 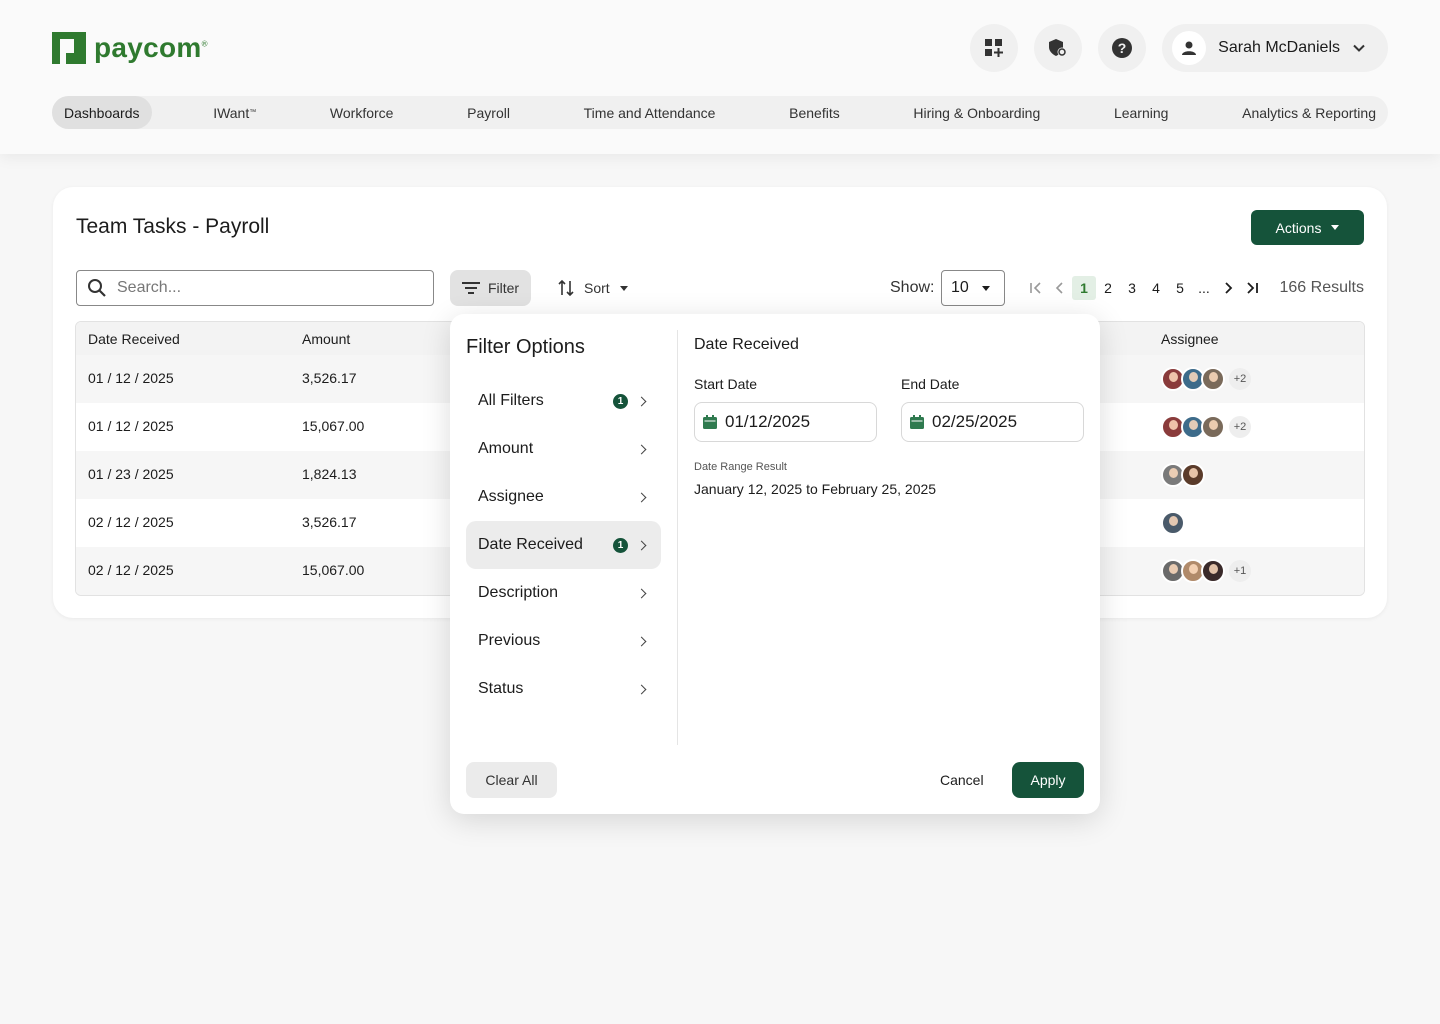 What do you see at coordinates (326, 339) in the screenshot?
I see `column-header-amount: Amount` at bounding box center [326, 339].